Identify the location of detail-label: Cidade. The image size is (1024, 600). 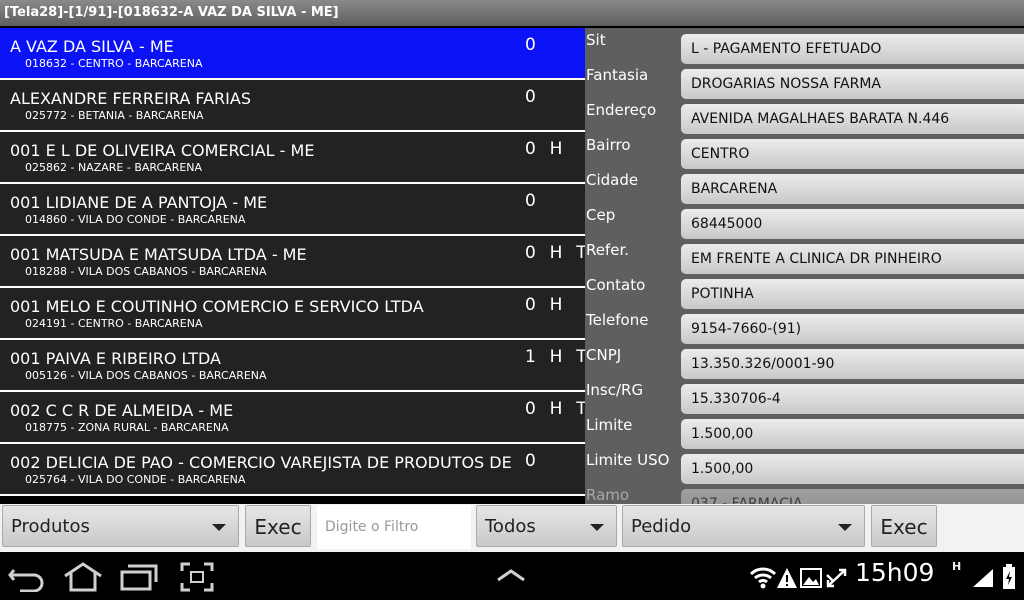
(612, 180).